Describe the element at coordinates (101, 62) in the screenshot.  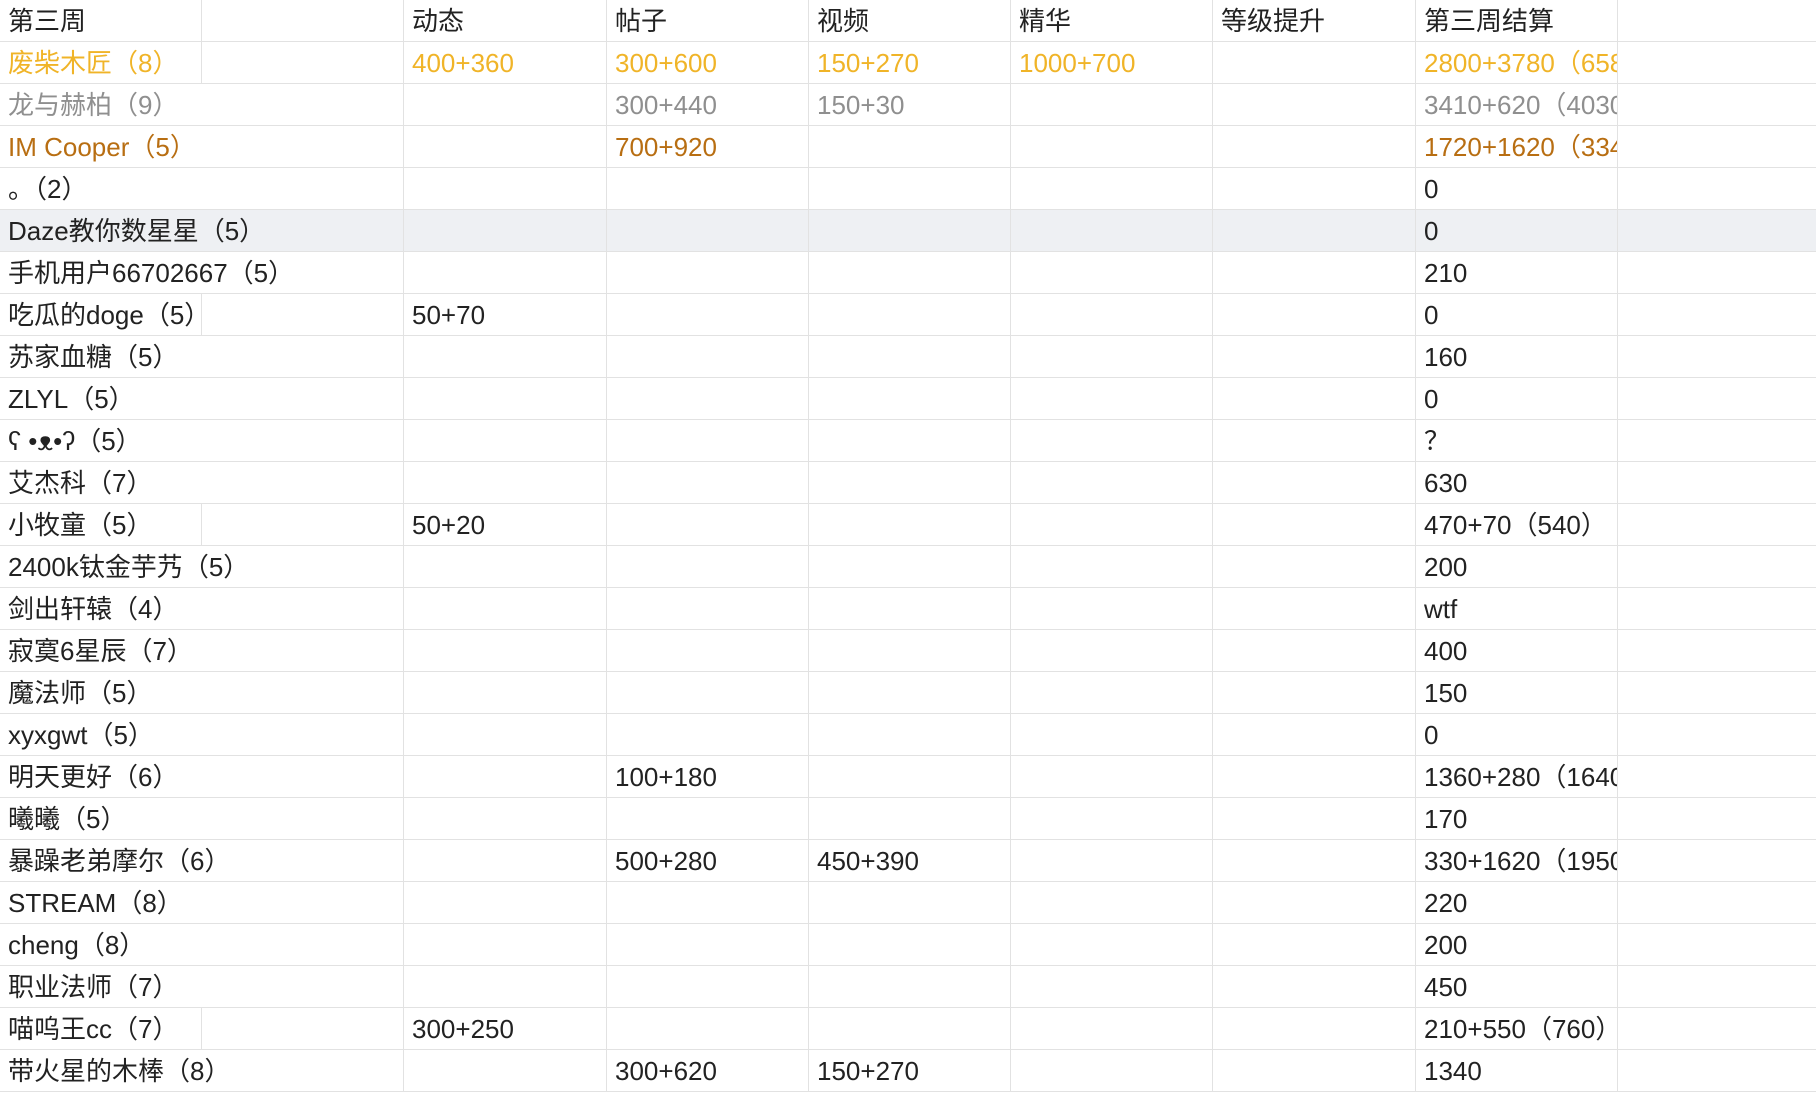
I see `cell-name: 废柴木匠（8）` at that location.